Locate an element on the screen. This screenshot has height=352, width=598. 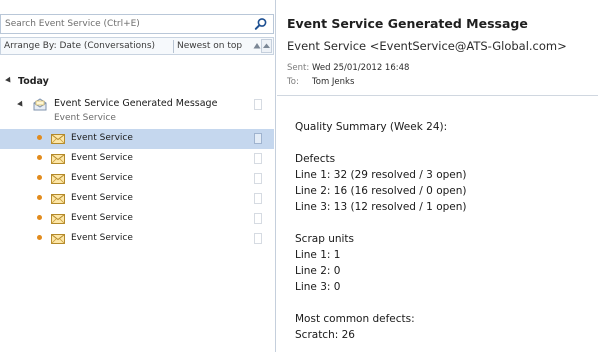
sent-value: Wed 25/01/2012 16:48 is located at coordinates (361, 68).